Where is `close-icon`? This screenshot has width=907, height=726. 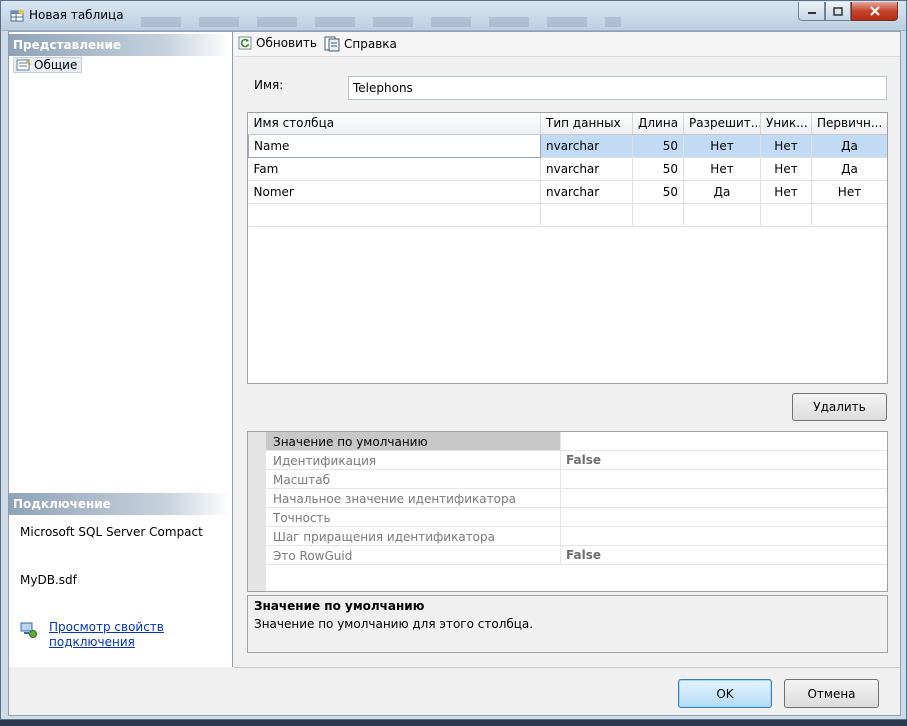
close-icon is located at coordinates (874, 11).